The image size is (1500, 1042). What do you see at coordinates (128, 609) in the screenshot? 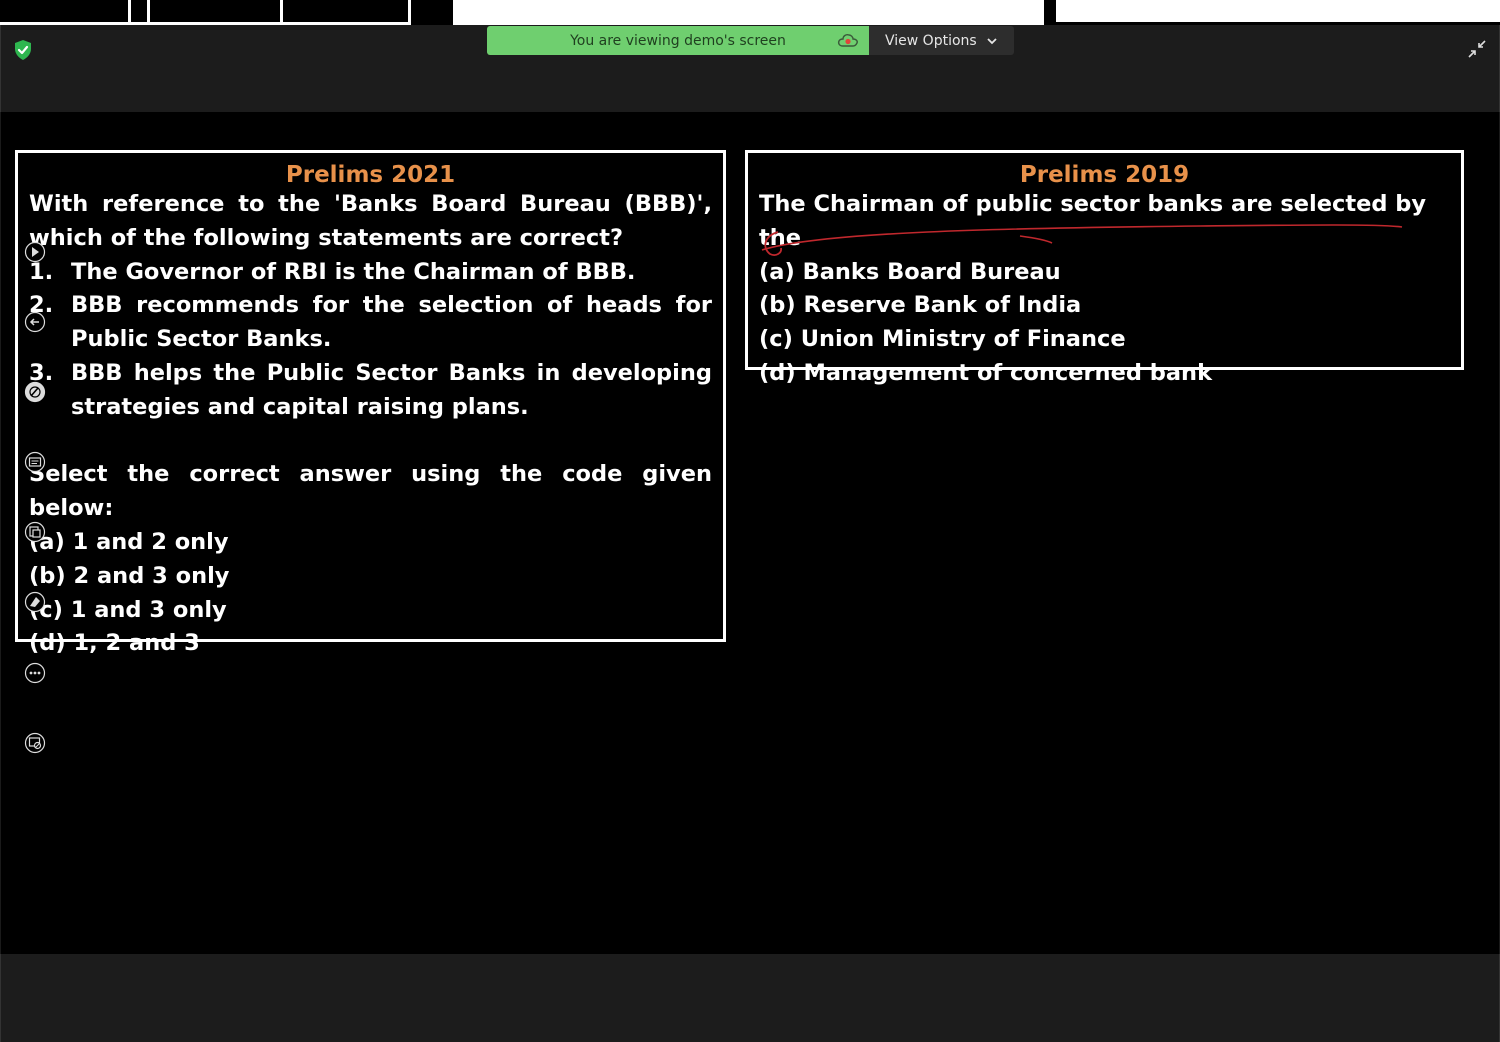
I see `answer-option: (c) 1 and 3 only` at bounding box center [128, 609].